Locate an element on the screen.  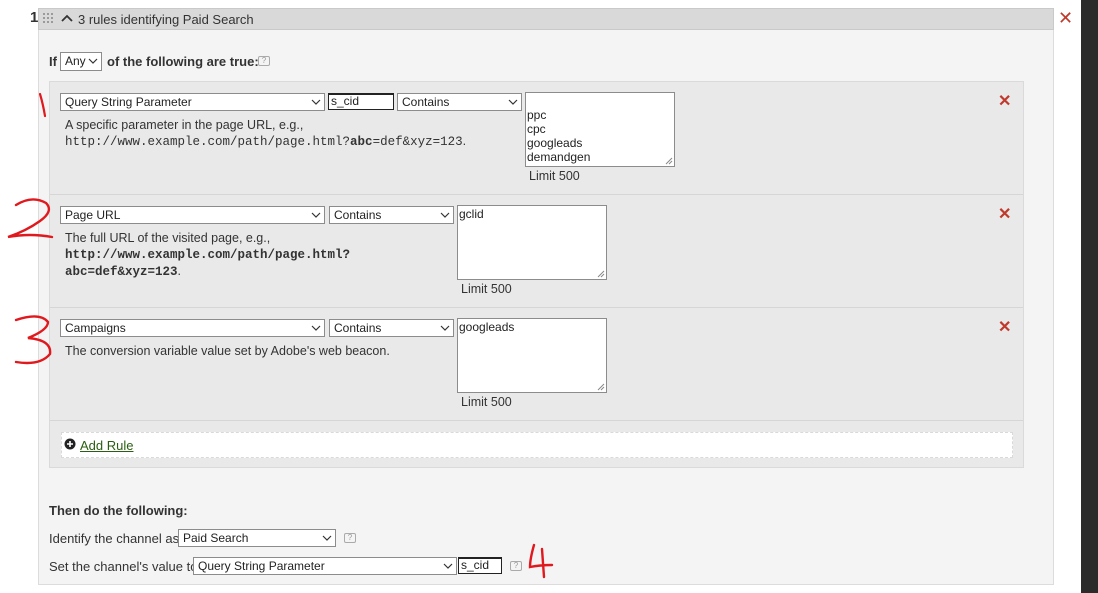
url-part: abc=def&xyz=123 is located at coordinates (121, 272).